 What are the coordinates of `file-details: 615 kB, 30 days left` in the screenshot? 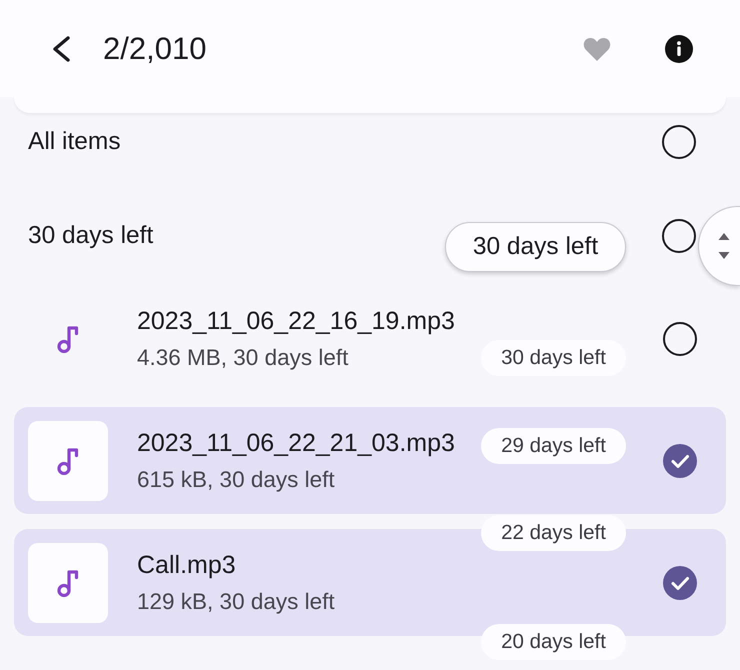 It's located at (236, 480).